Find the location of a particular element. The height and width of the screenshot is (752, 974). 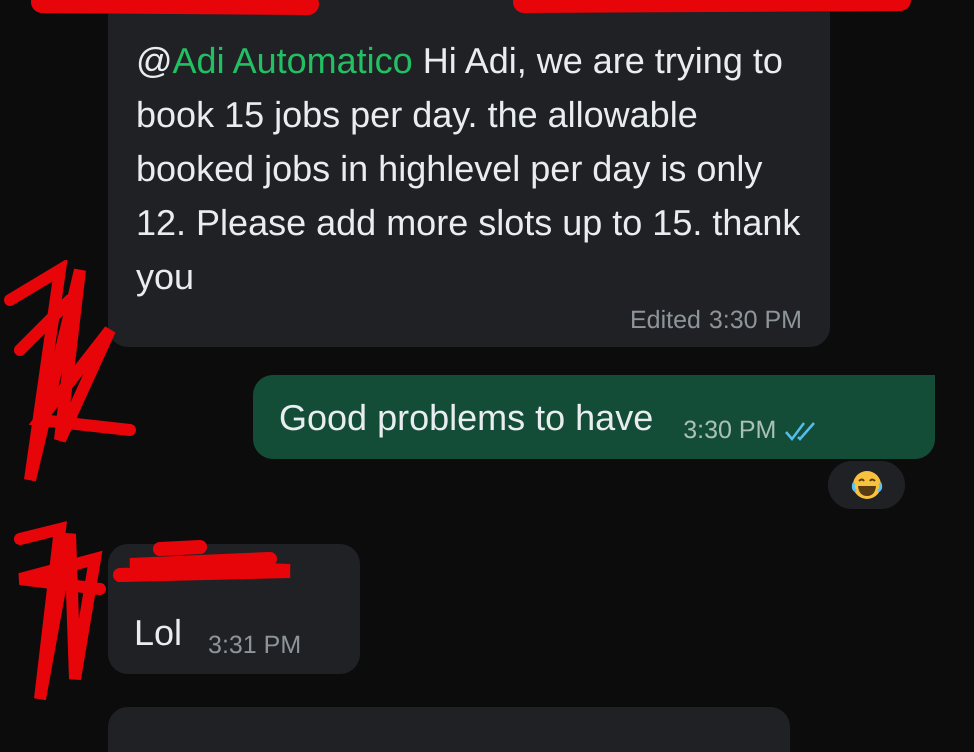

message-text: Good problems to have is located at coordinates (466, 418).